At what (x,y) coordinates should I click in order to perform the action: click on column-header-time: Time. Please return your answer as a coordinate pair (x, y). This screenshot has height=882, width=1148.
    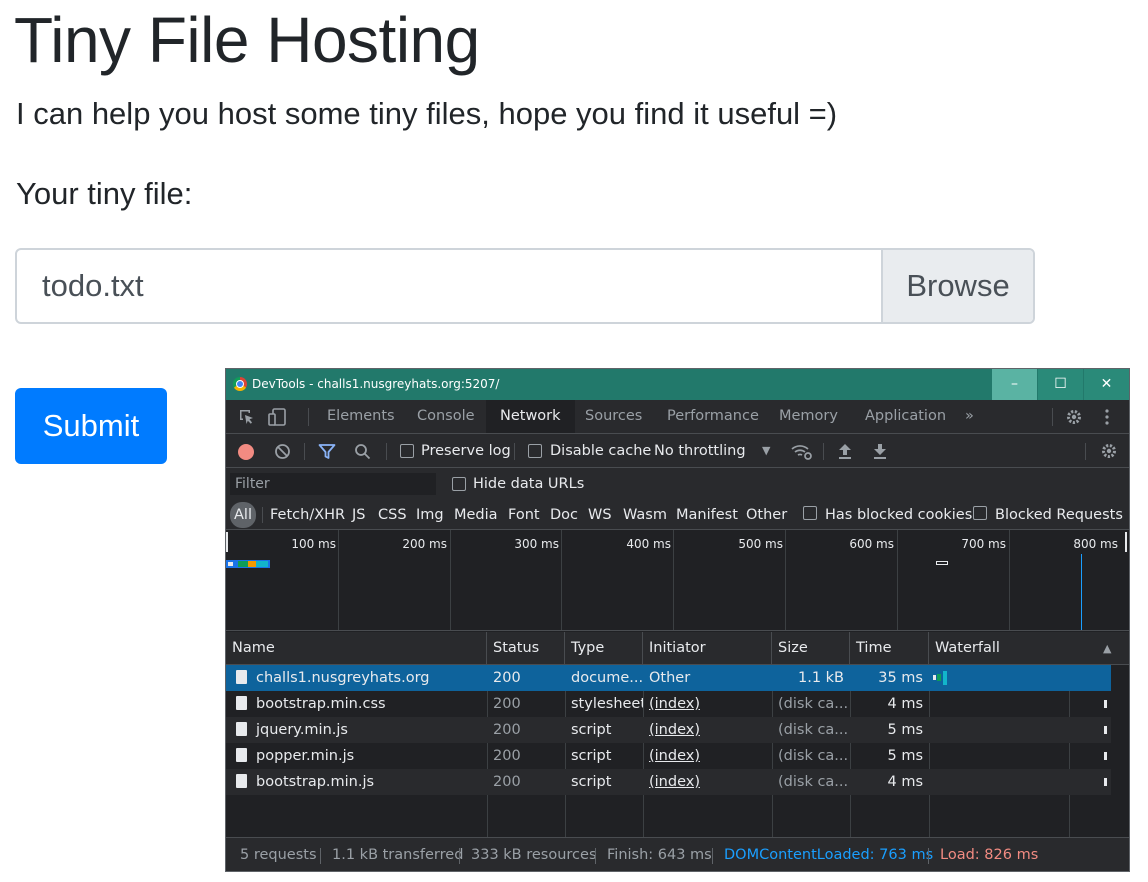
    Looking at the image, I should click on (889, 648).